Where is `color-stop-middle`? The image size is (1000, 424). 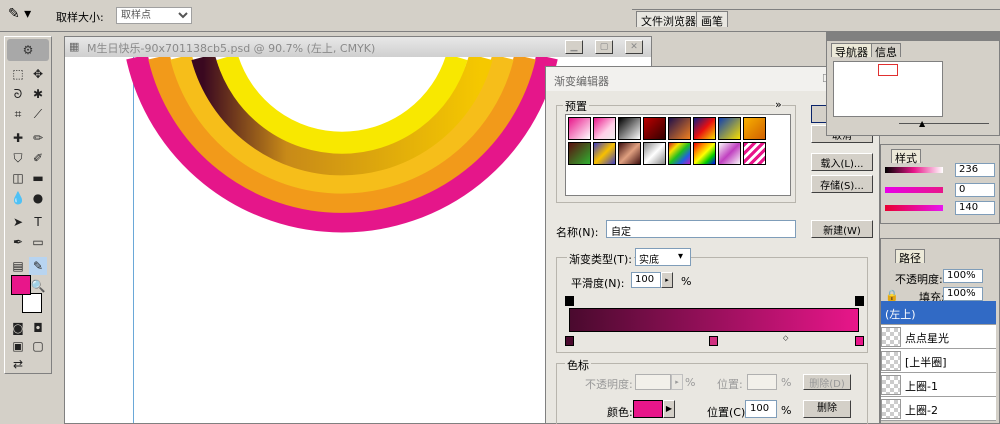 color-stop-middle is located at coordinates (713, 341).